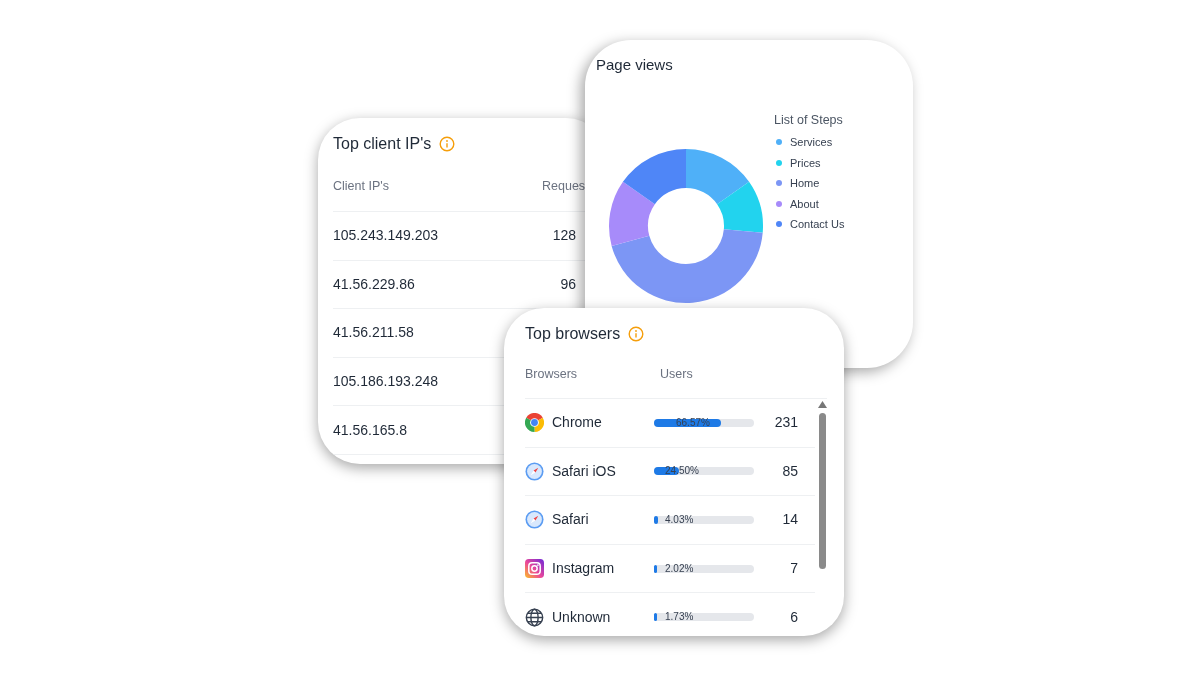  What do you see at coordinates (534, 617) in the screenshot?
I see `globe-icon` at bounding box center [534, 617].